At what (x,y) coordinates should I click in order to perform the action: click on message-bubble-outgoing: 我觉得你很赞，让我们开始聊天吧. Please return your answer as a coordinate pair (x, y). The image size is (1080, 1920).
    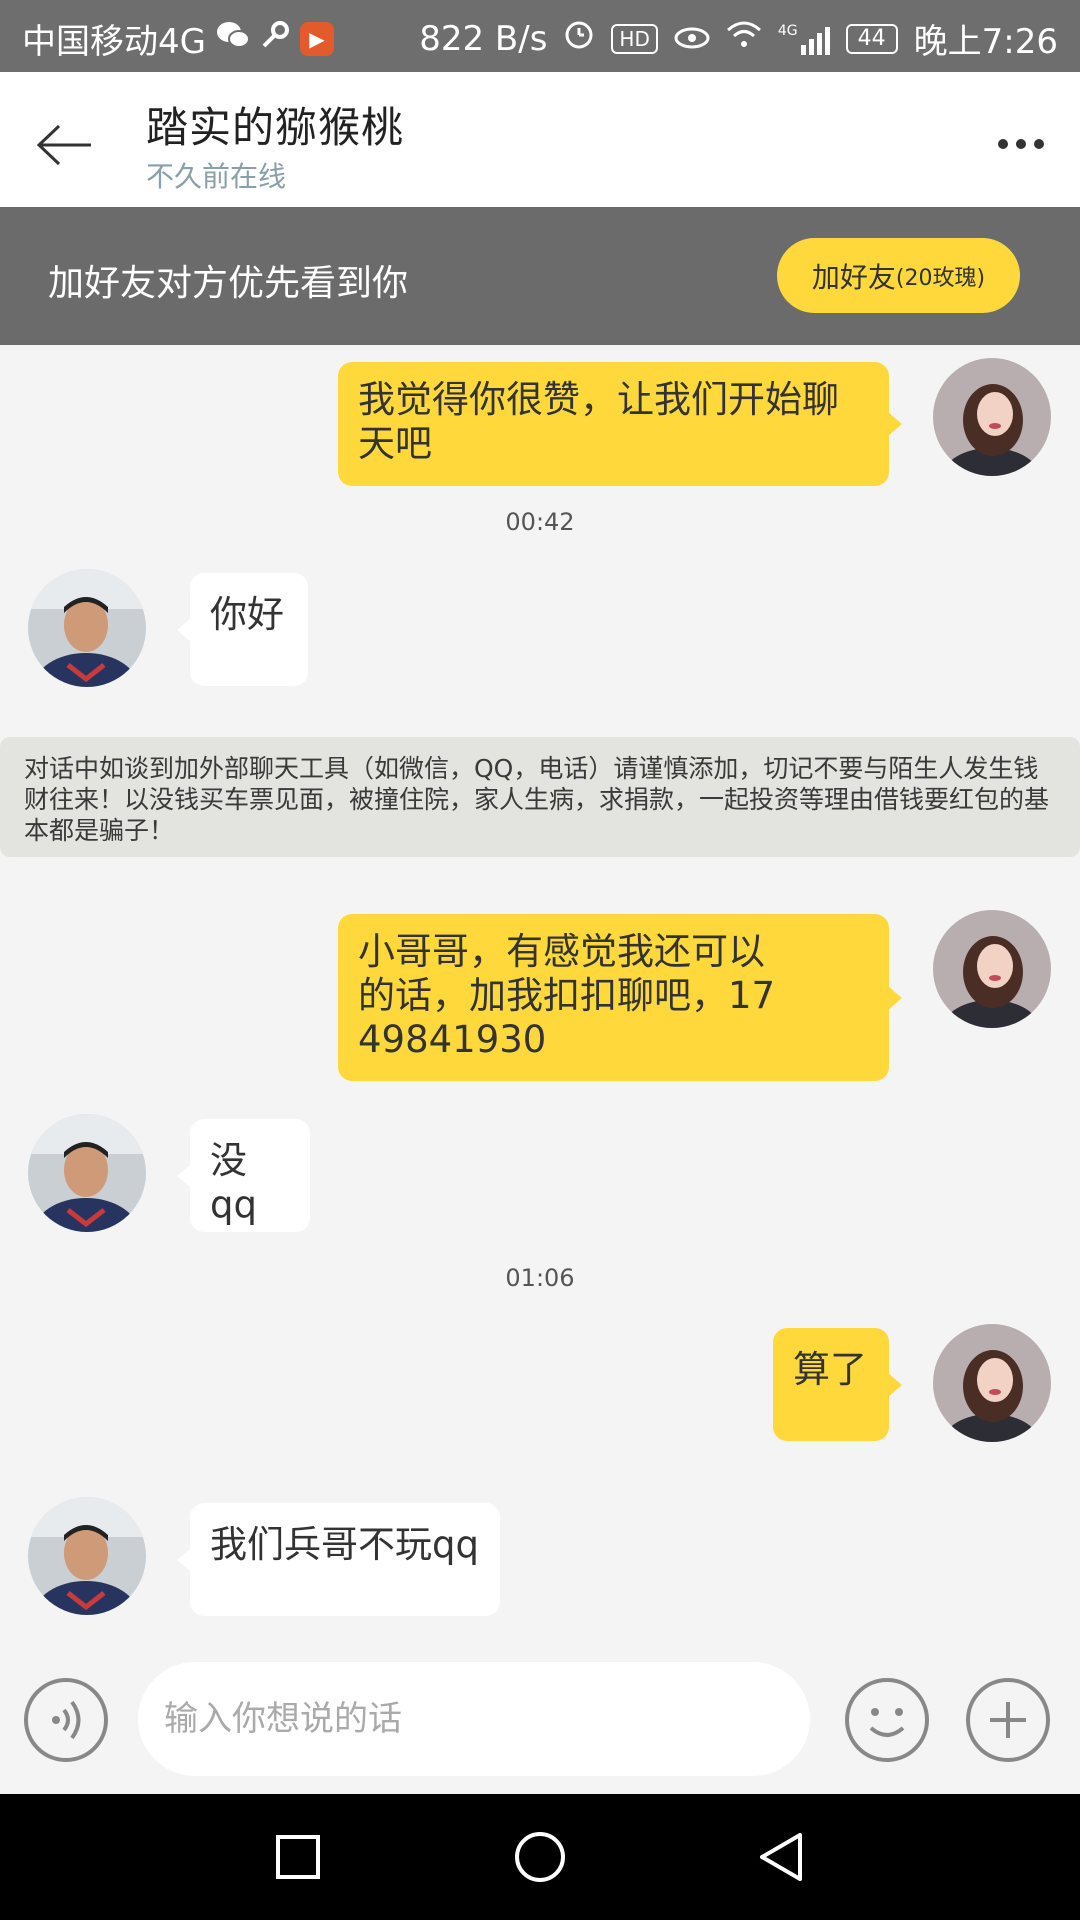
    Looking at the image, I should click on (620, 424).